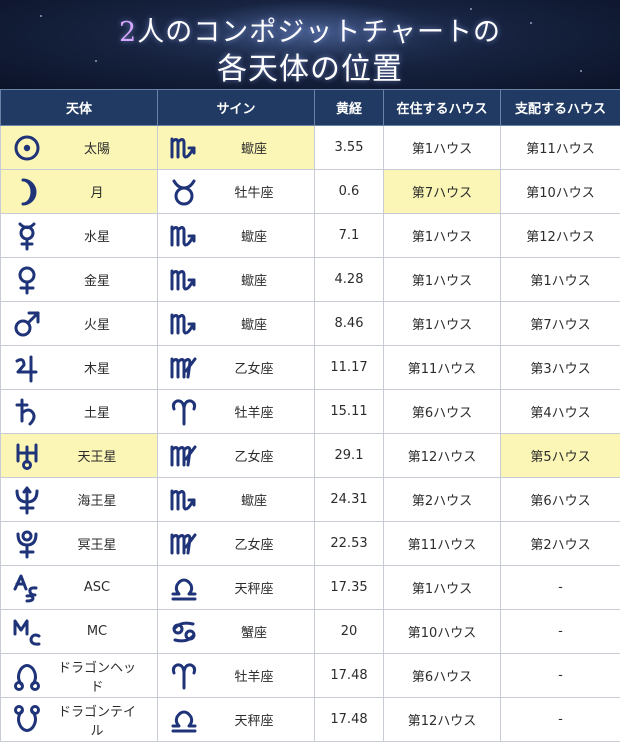 This screenshot has width=620, height=749. I want to click on cell-longitude: 17.35, so click(349, 587).